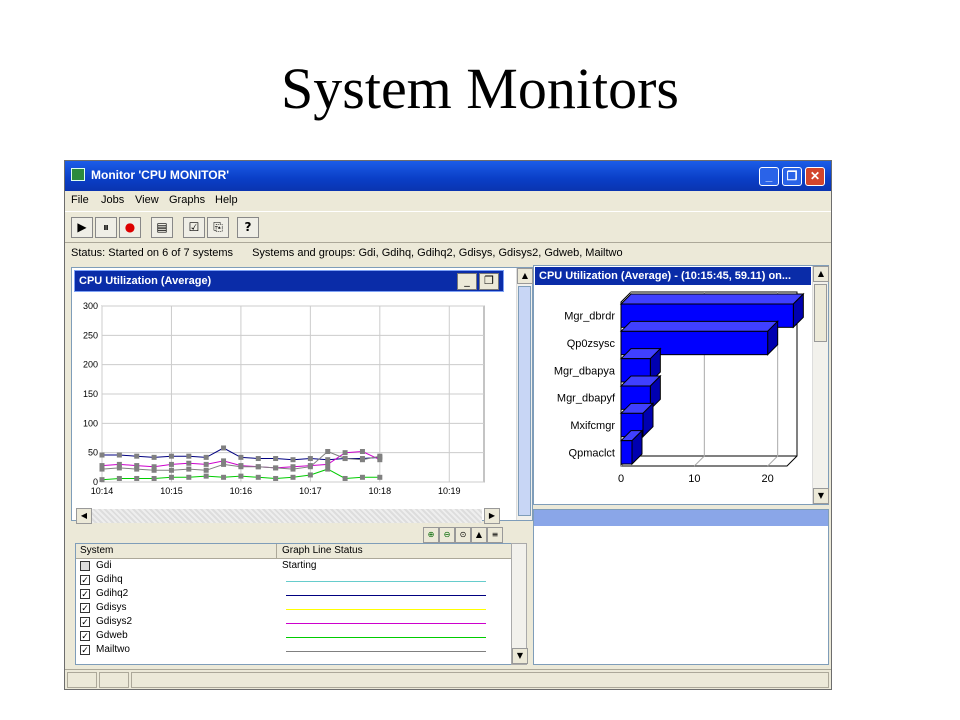  I want to click on zoom-controls: ⊕ ⊖ ⊙ ▲ ≡, so click(469, 535).